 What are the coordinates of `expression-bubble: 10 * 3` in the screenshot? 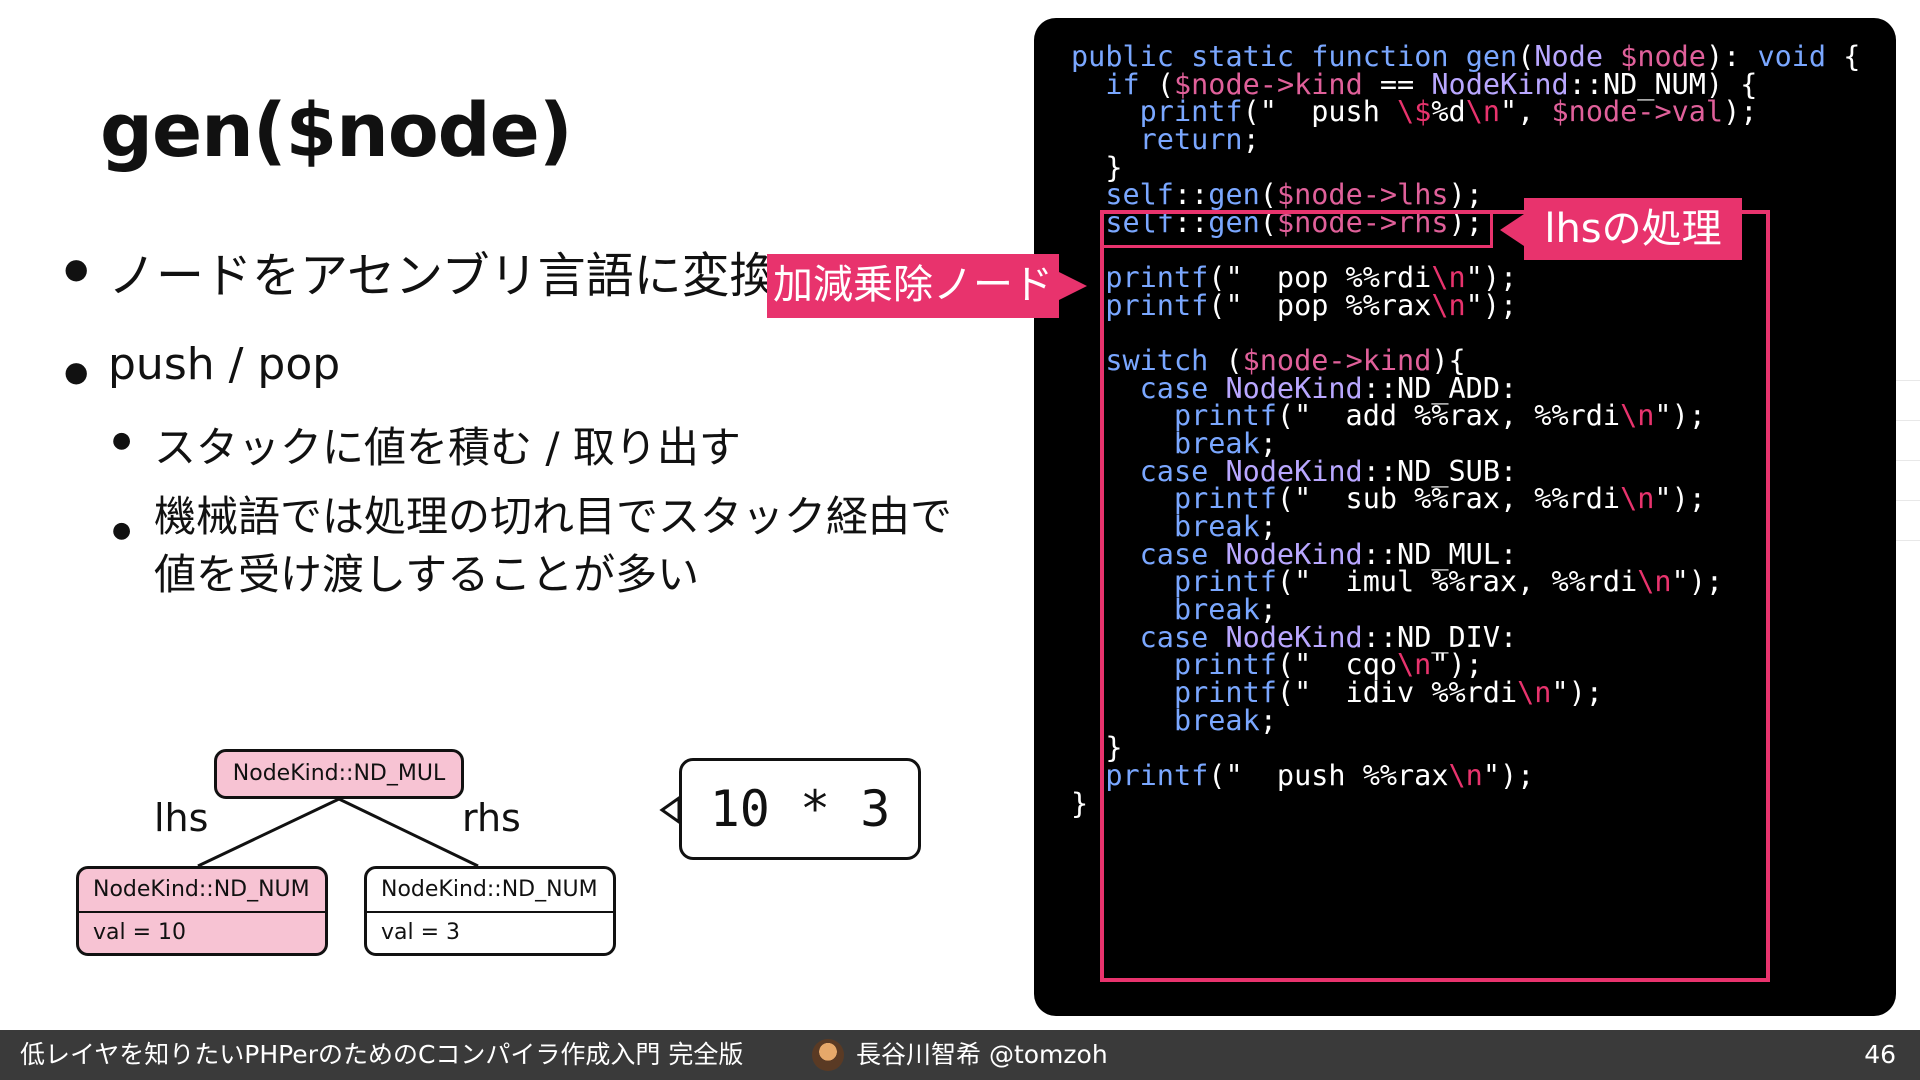 It's located at (800, 809).